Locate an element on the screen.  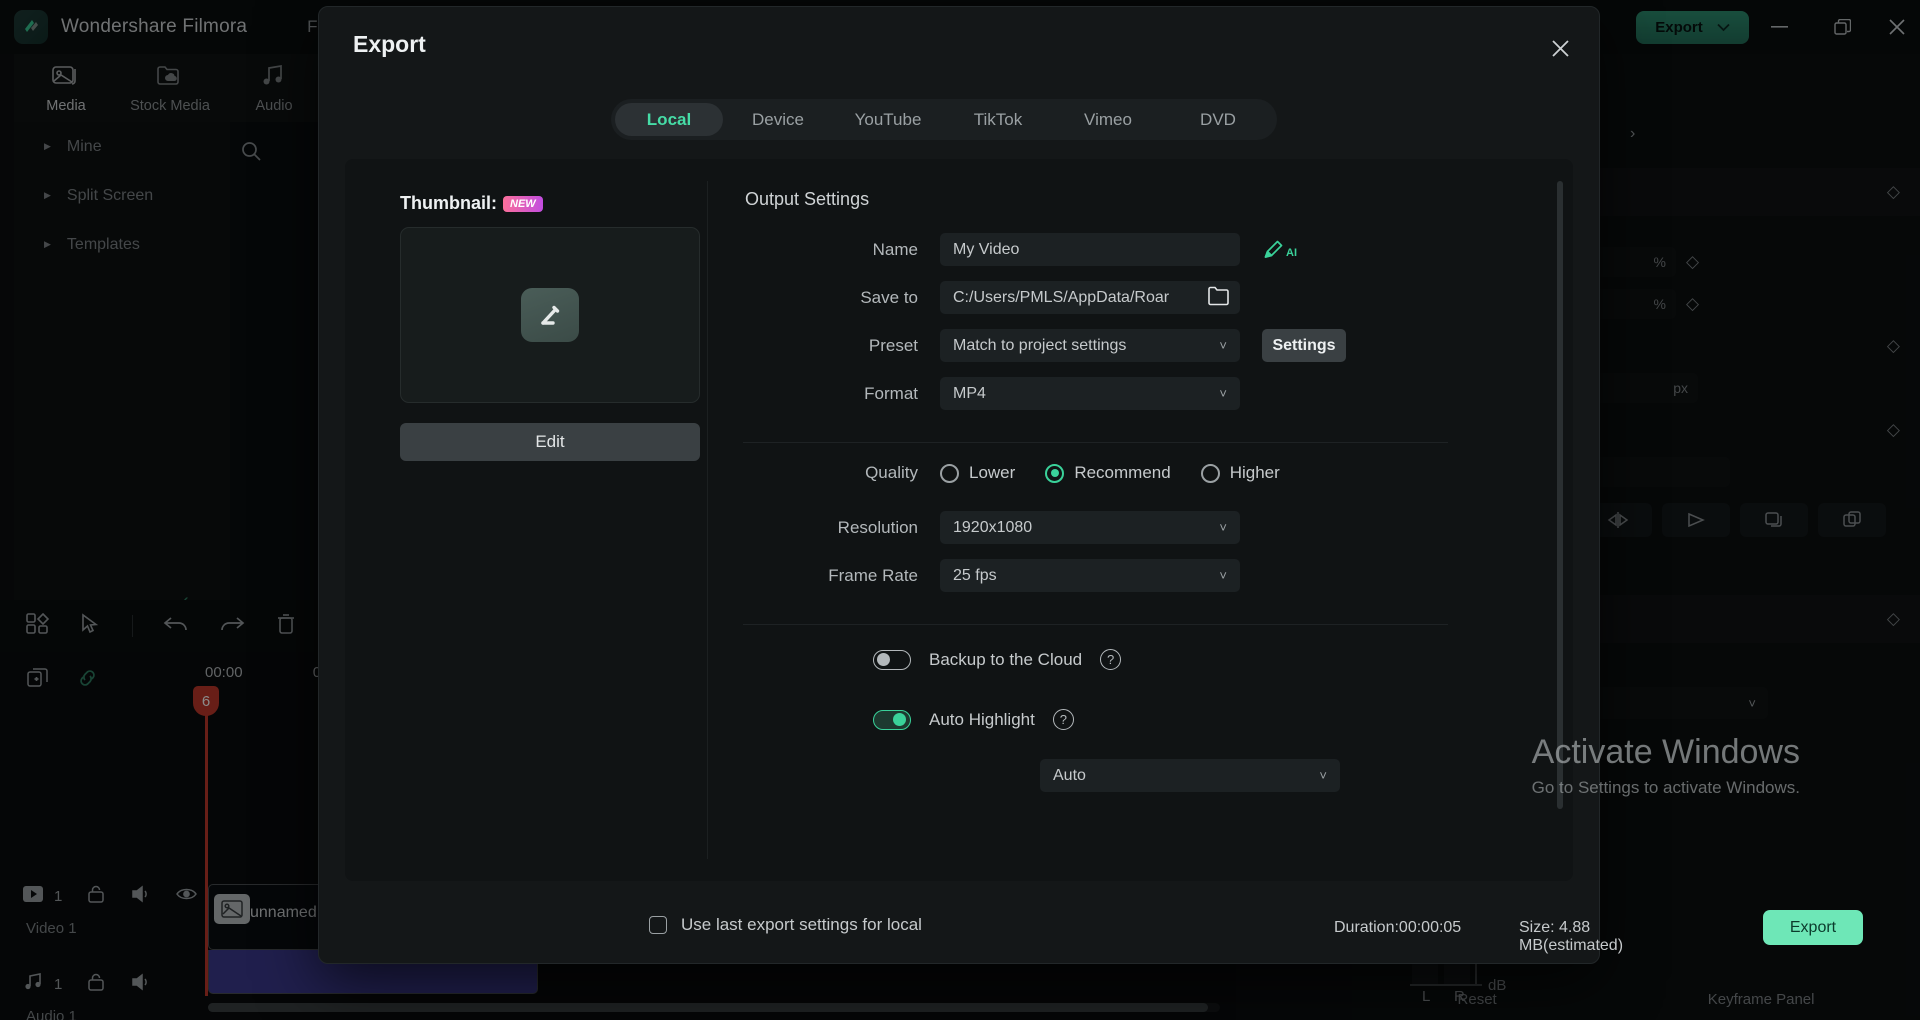
size-text: Size: 4.88 MB(estimated) is located at coordinates (1571, 936).